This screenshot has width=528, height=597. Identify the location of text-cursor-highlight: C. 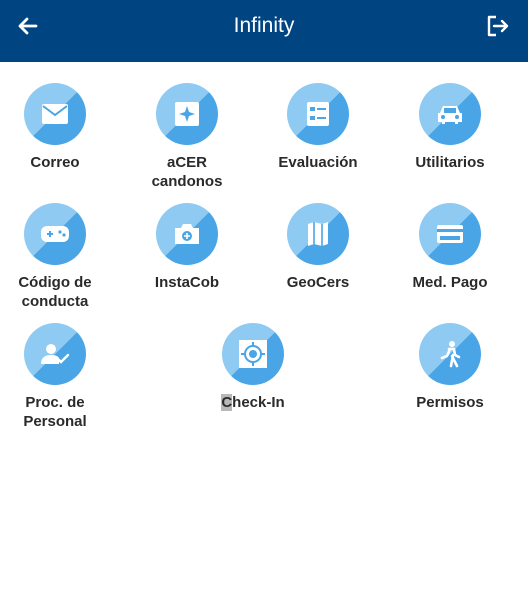
(227, 402).